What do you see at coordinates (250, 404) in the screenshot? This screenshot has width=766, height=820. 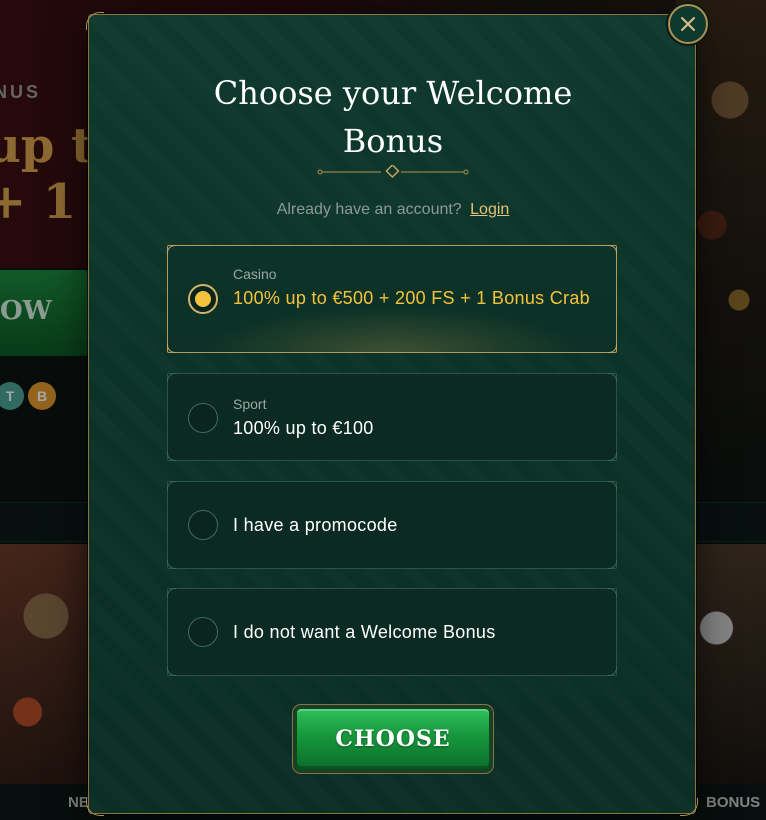 I see `option-category: Sport` at bounding box center [250, 404].